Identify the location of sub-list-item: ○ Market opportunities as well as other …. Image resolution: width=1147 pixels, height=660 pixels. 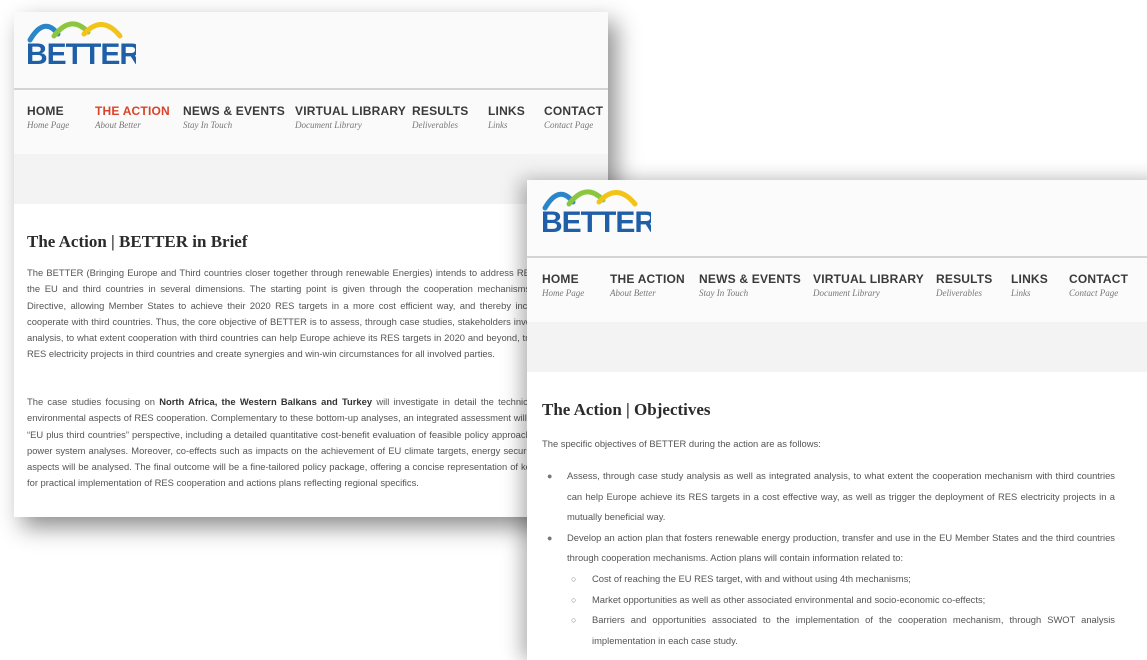
(828, 600).